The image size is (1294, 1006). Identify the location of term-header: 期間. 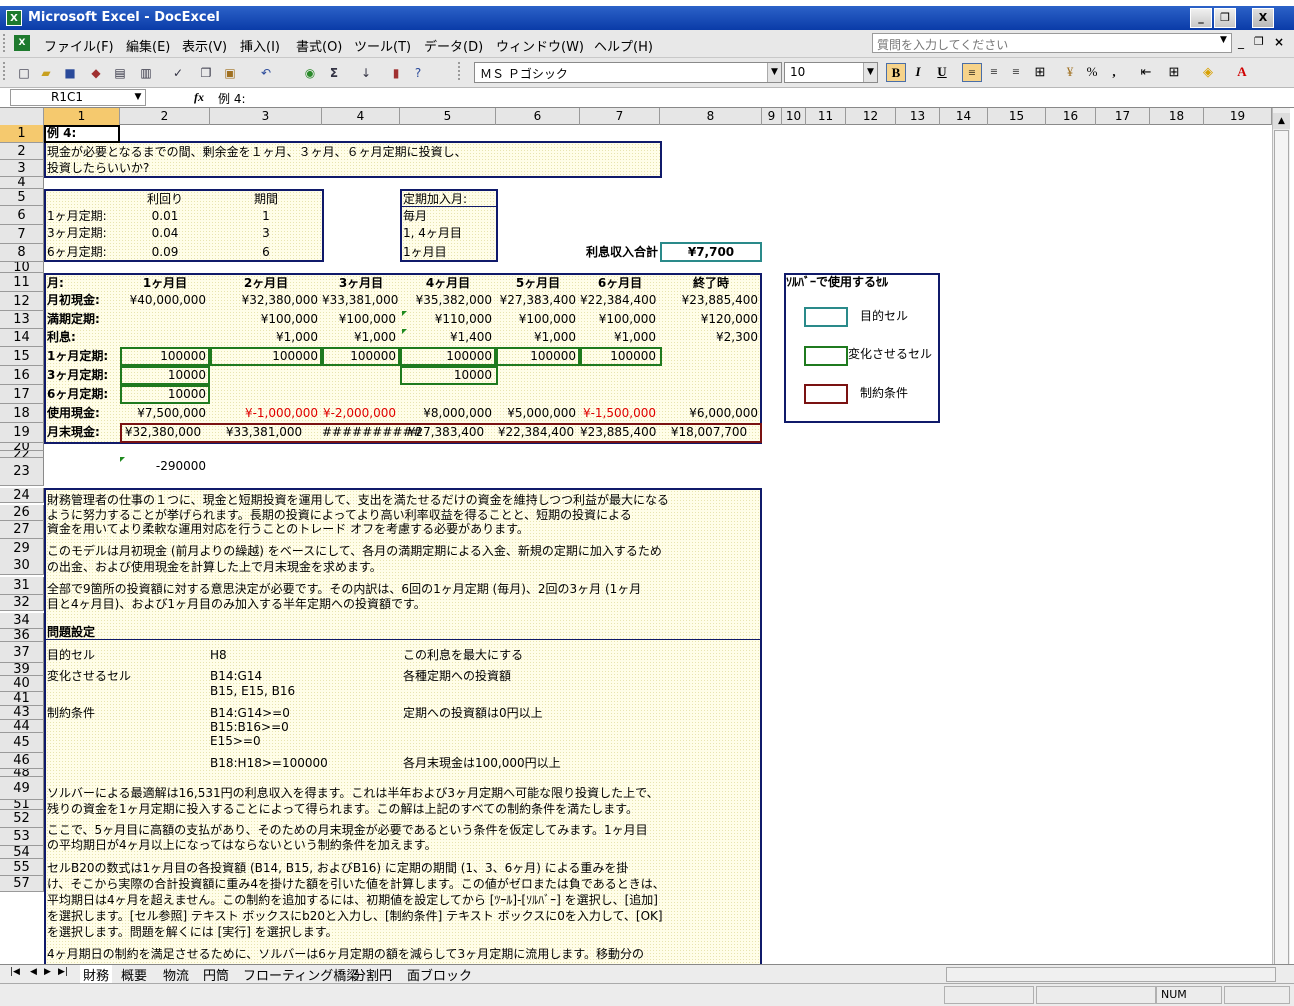
(266, 199).